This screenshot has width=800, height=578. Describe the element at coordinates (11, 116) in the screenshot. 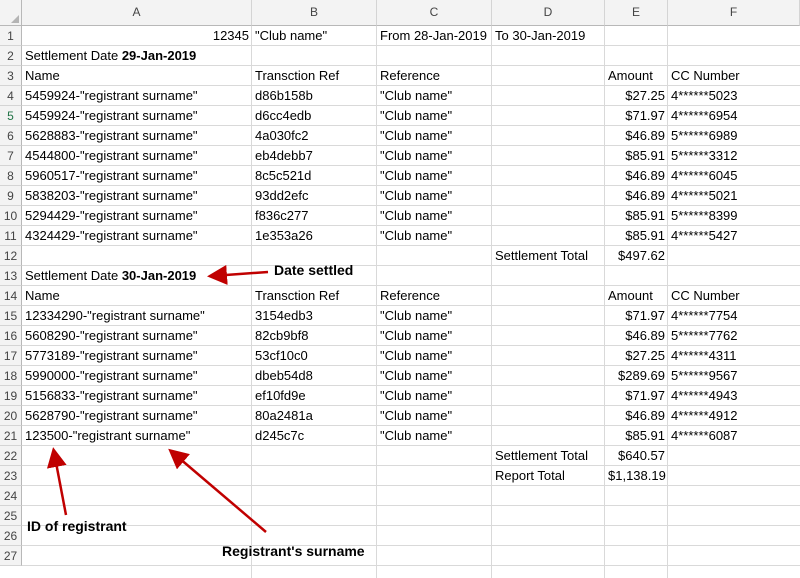

I see `row-header-5: 5` at that location.